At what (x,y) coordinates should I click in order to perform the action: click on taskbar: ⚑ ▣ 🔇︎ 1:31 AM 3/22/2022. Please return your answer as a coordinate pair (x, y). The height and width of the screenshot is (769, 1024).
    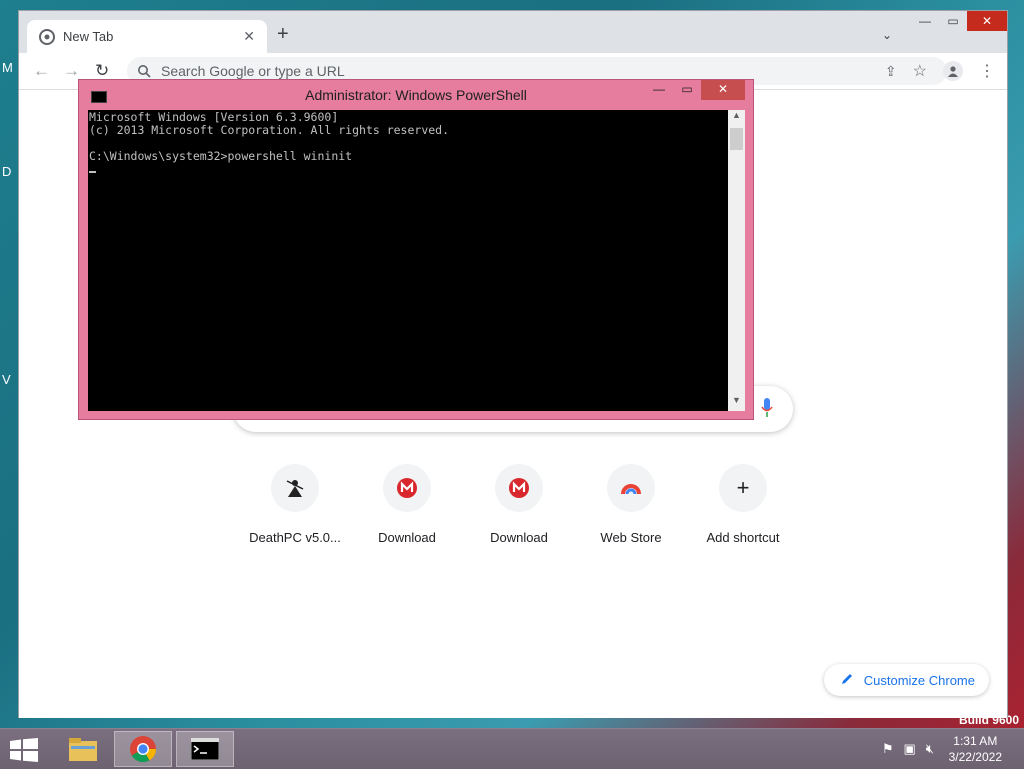
    Looking at the image, I should click on (512, 748).